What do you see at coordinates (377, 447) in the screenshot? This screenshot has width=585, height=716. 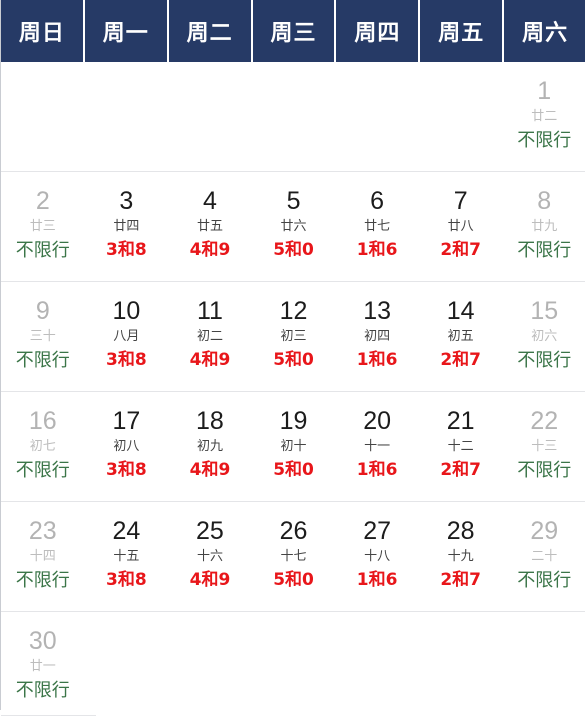 I see `day-cell: 20 十一 1和6` at bounding box center [377, 447].